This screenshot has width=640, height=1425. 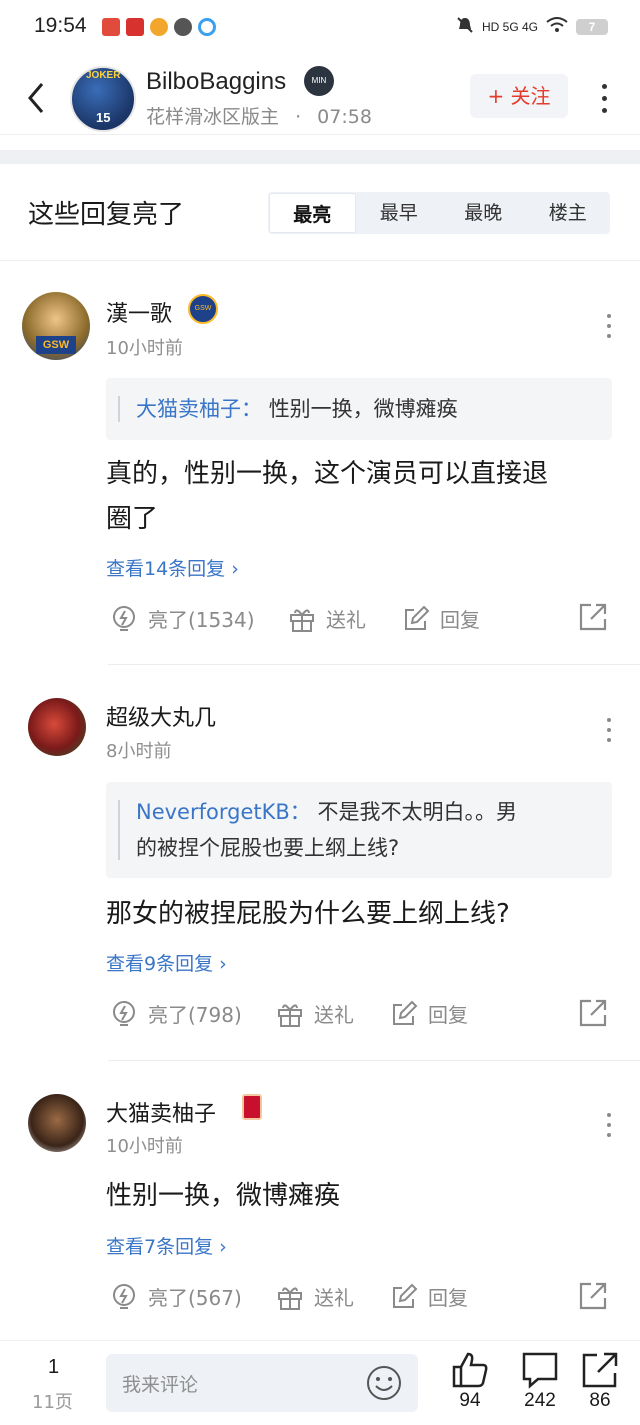 What do you see at coordinates (201, 620) in the screenshot?
I see `like-count: 亮了(1534)` at bounding box center [201, 620].